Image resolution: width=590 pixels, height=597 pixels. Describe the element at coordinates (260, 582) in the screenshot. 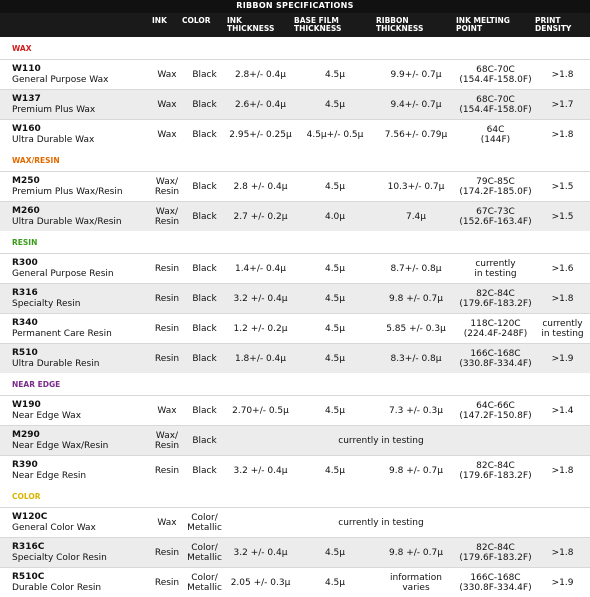

I see `ink-thickness-cell: 2.05 +/- 0.3µ` at that location.